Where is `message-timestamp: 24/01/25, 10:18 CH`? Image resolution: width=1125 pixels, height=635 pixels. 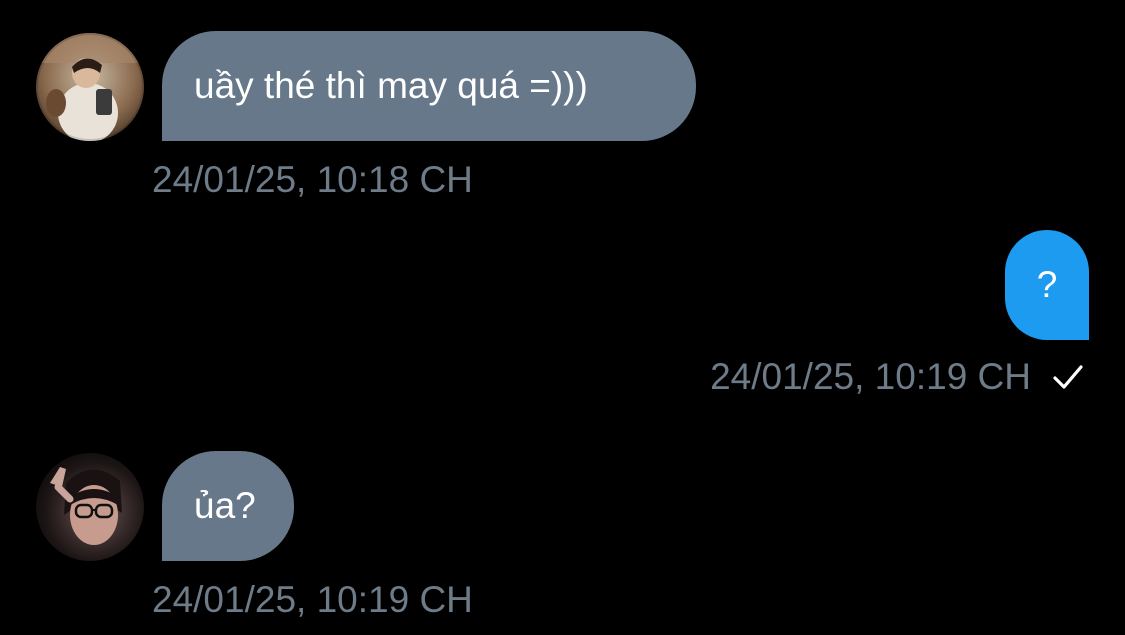 message-timestamp: 24/01/25, 10:18 CH is located at coordinates (312, 179).